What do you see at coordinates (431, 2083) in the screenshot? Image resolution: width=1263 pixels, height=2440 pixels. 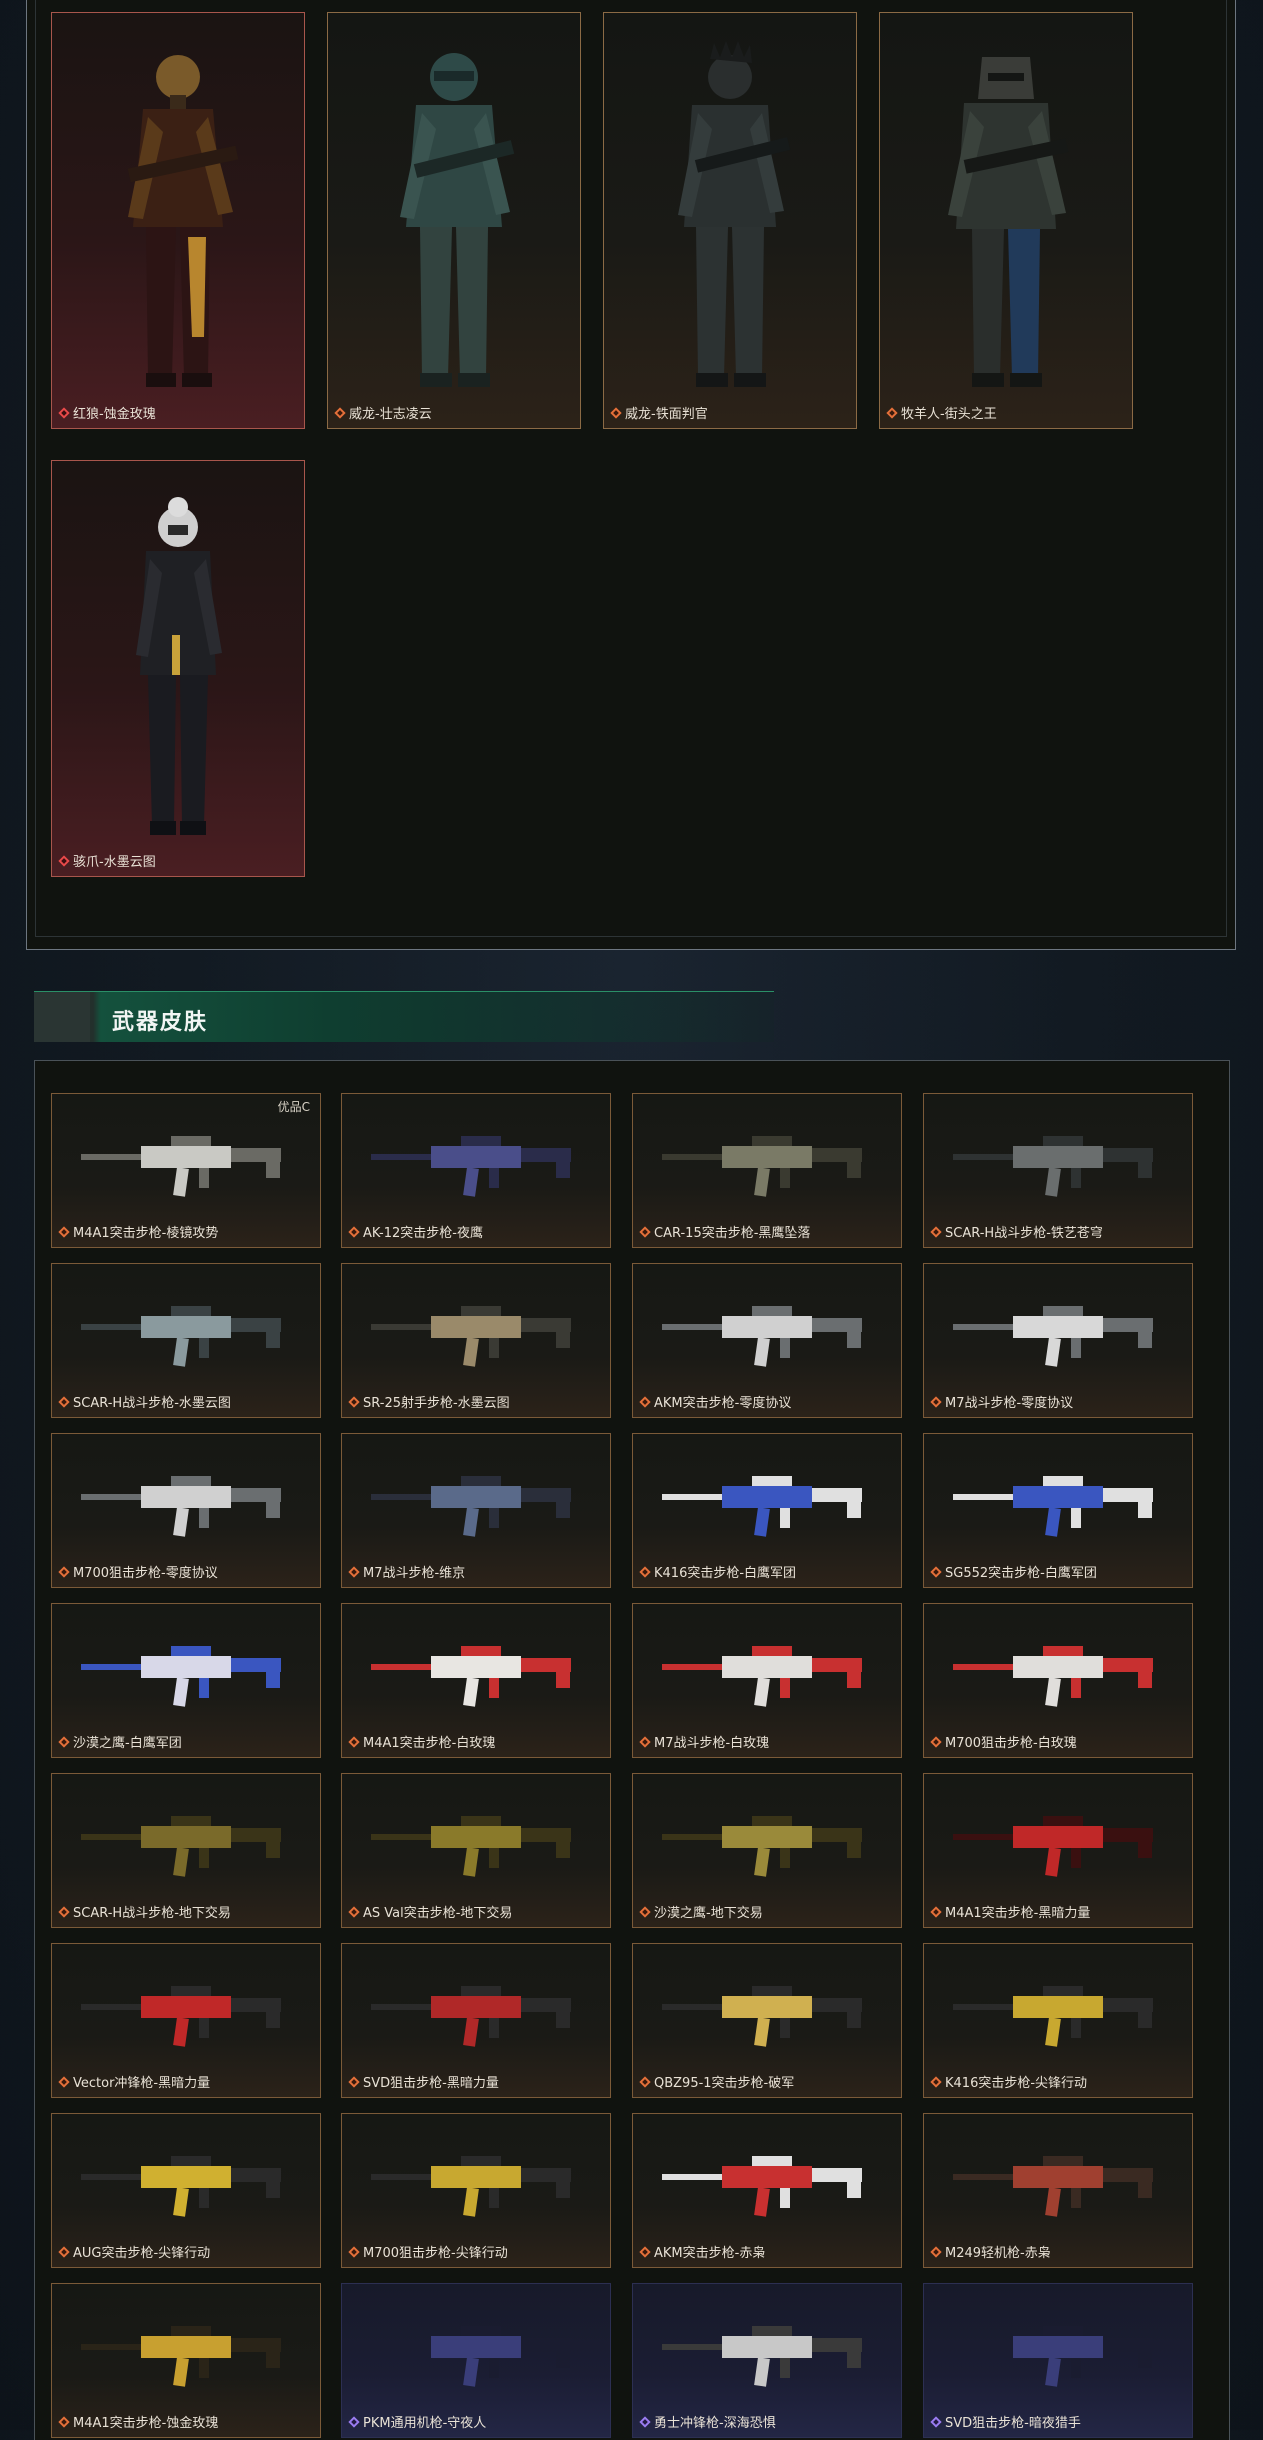 I see `weapon-name: SVD狙击步枪-黑暗力量` at bounding box center [431, 2083].